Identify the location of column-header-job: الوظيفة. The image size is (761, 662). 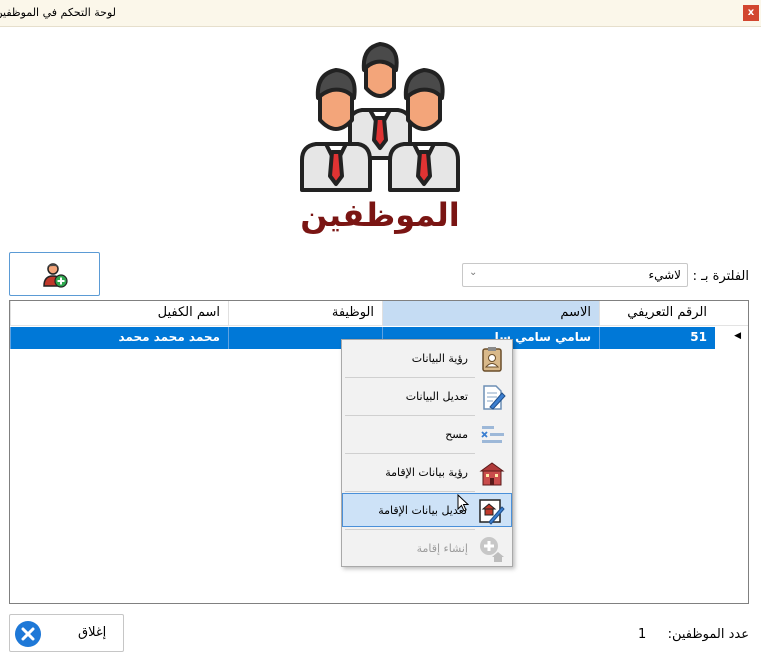
(305, 313).